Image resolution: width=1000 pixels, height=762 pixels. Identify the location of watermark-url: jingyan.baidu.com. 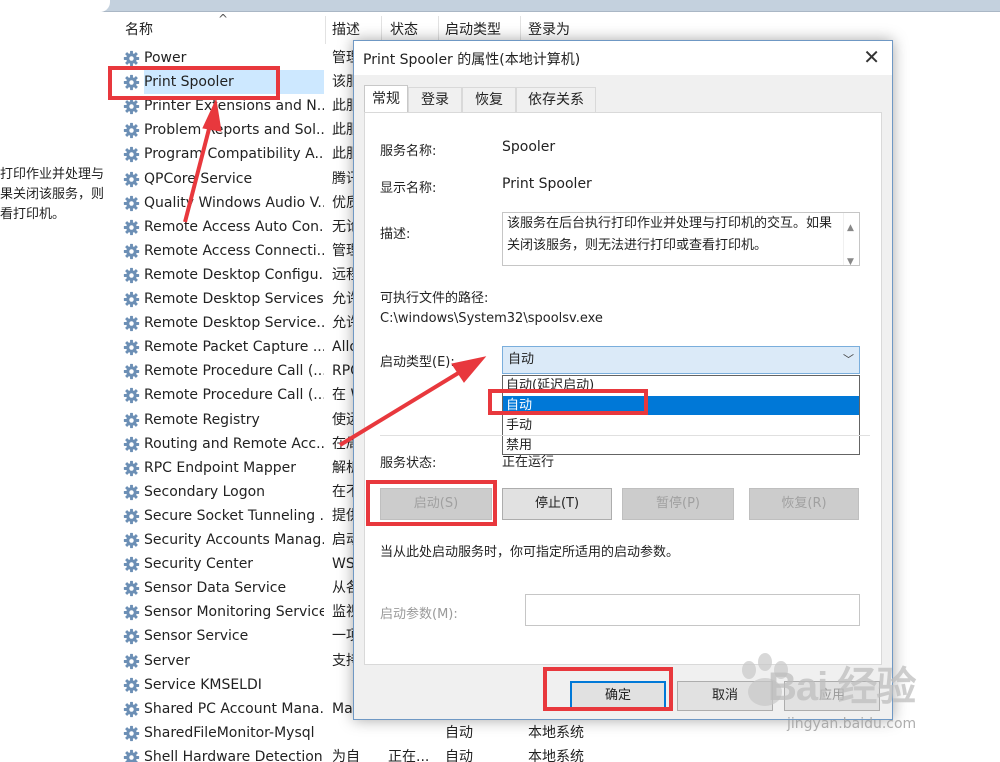
(852, 724).